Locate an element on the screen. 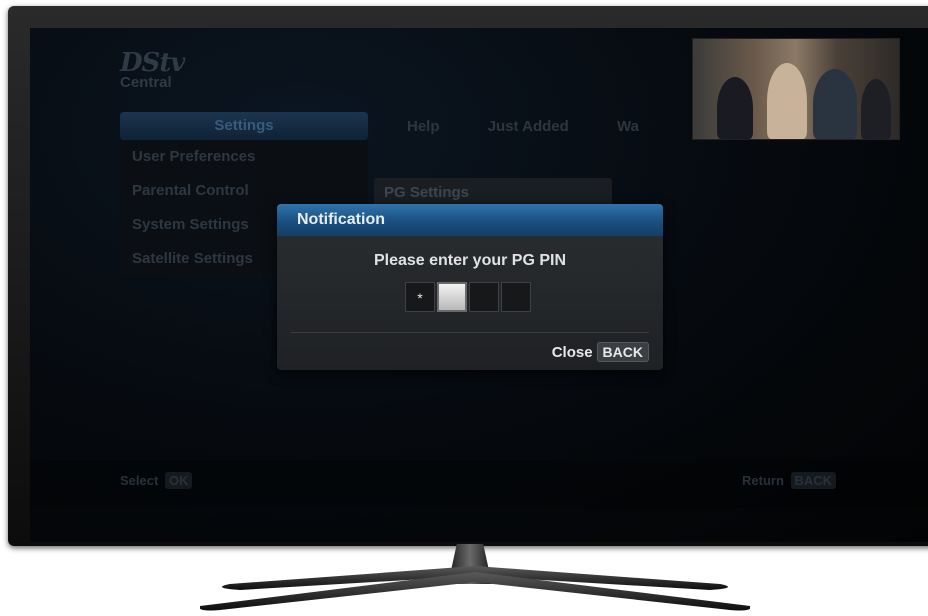 Image resolution: width=928 pixels, height=616 pixels. footer-return-hint: Return BACK is located at coordinates (789, 480).